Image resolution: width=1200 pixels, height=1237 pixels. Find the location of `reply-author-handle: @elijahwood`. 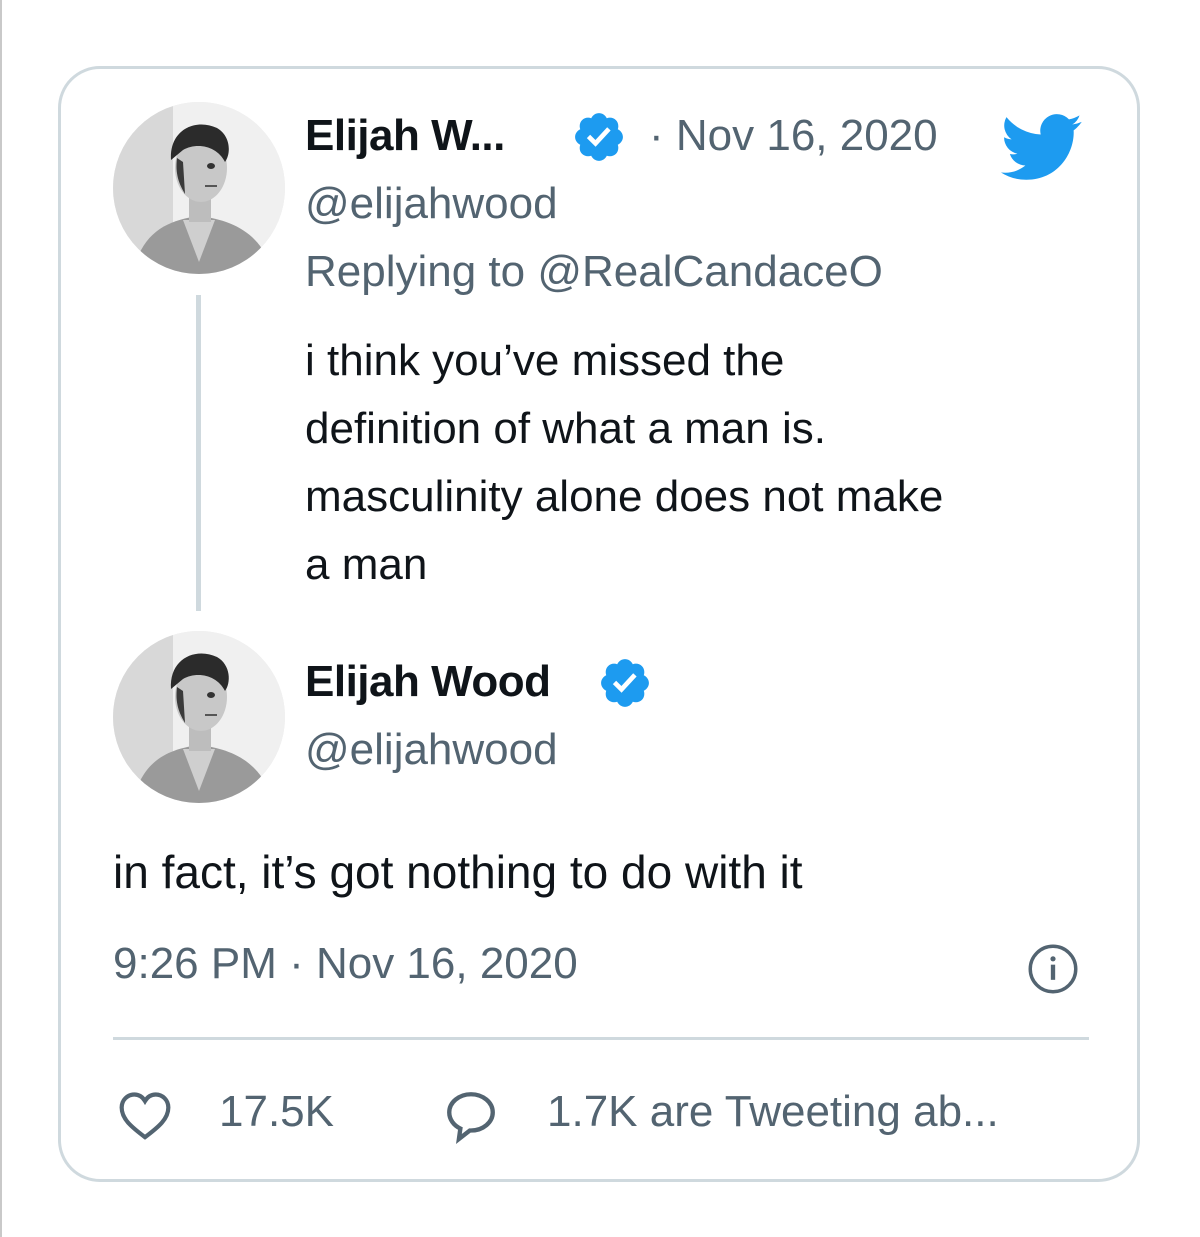

reply-author-handle: @elijahwood is located at coordinates (431, 204).